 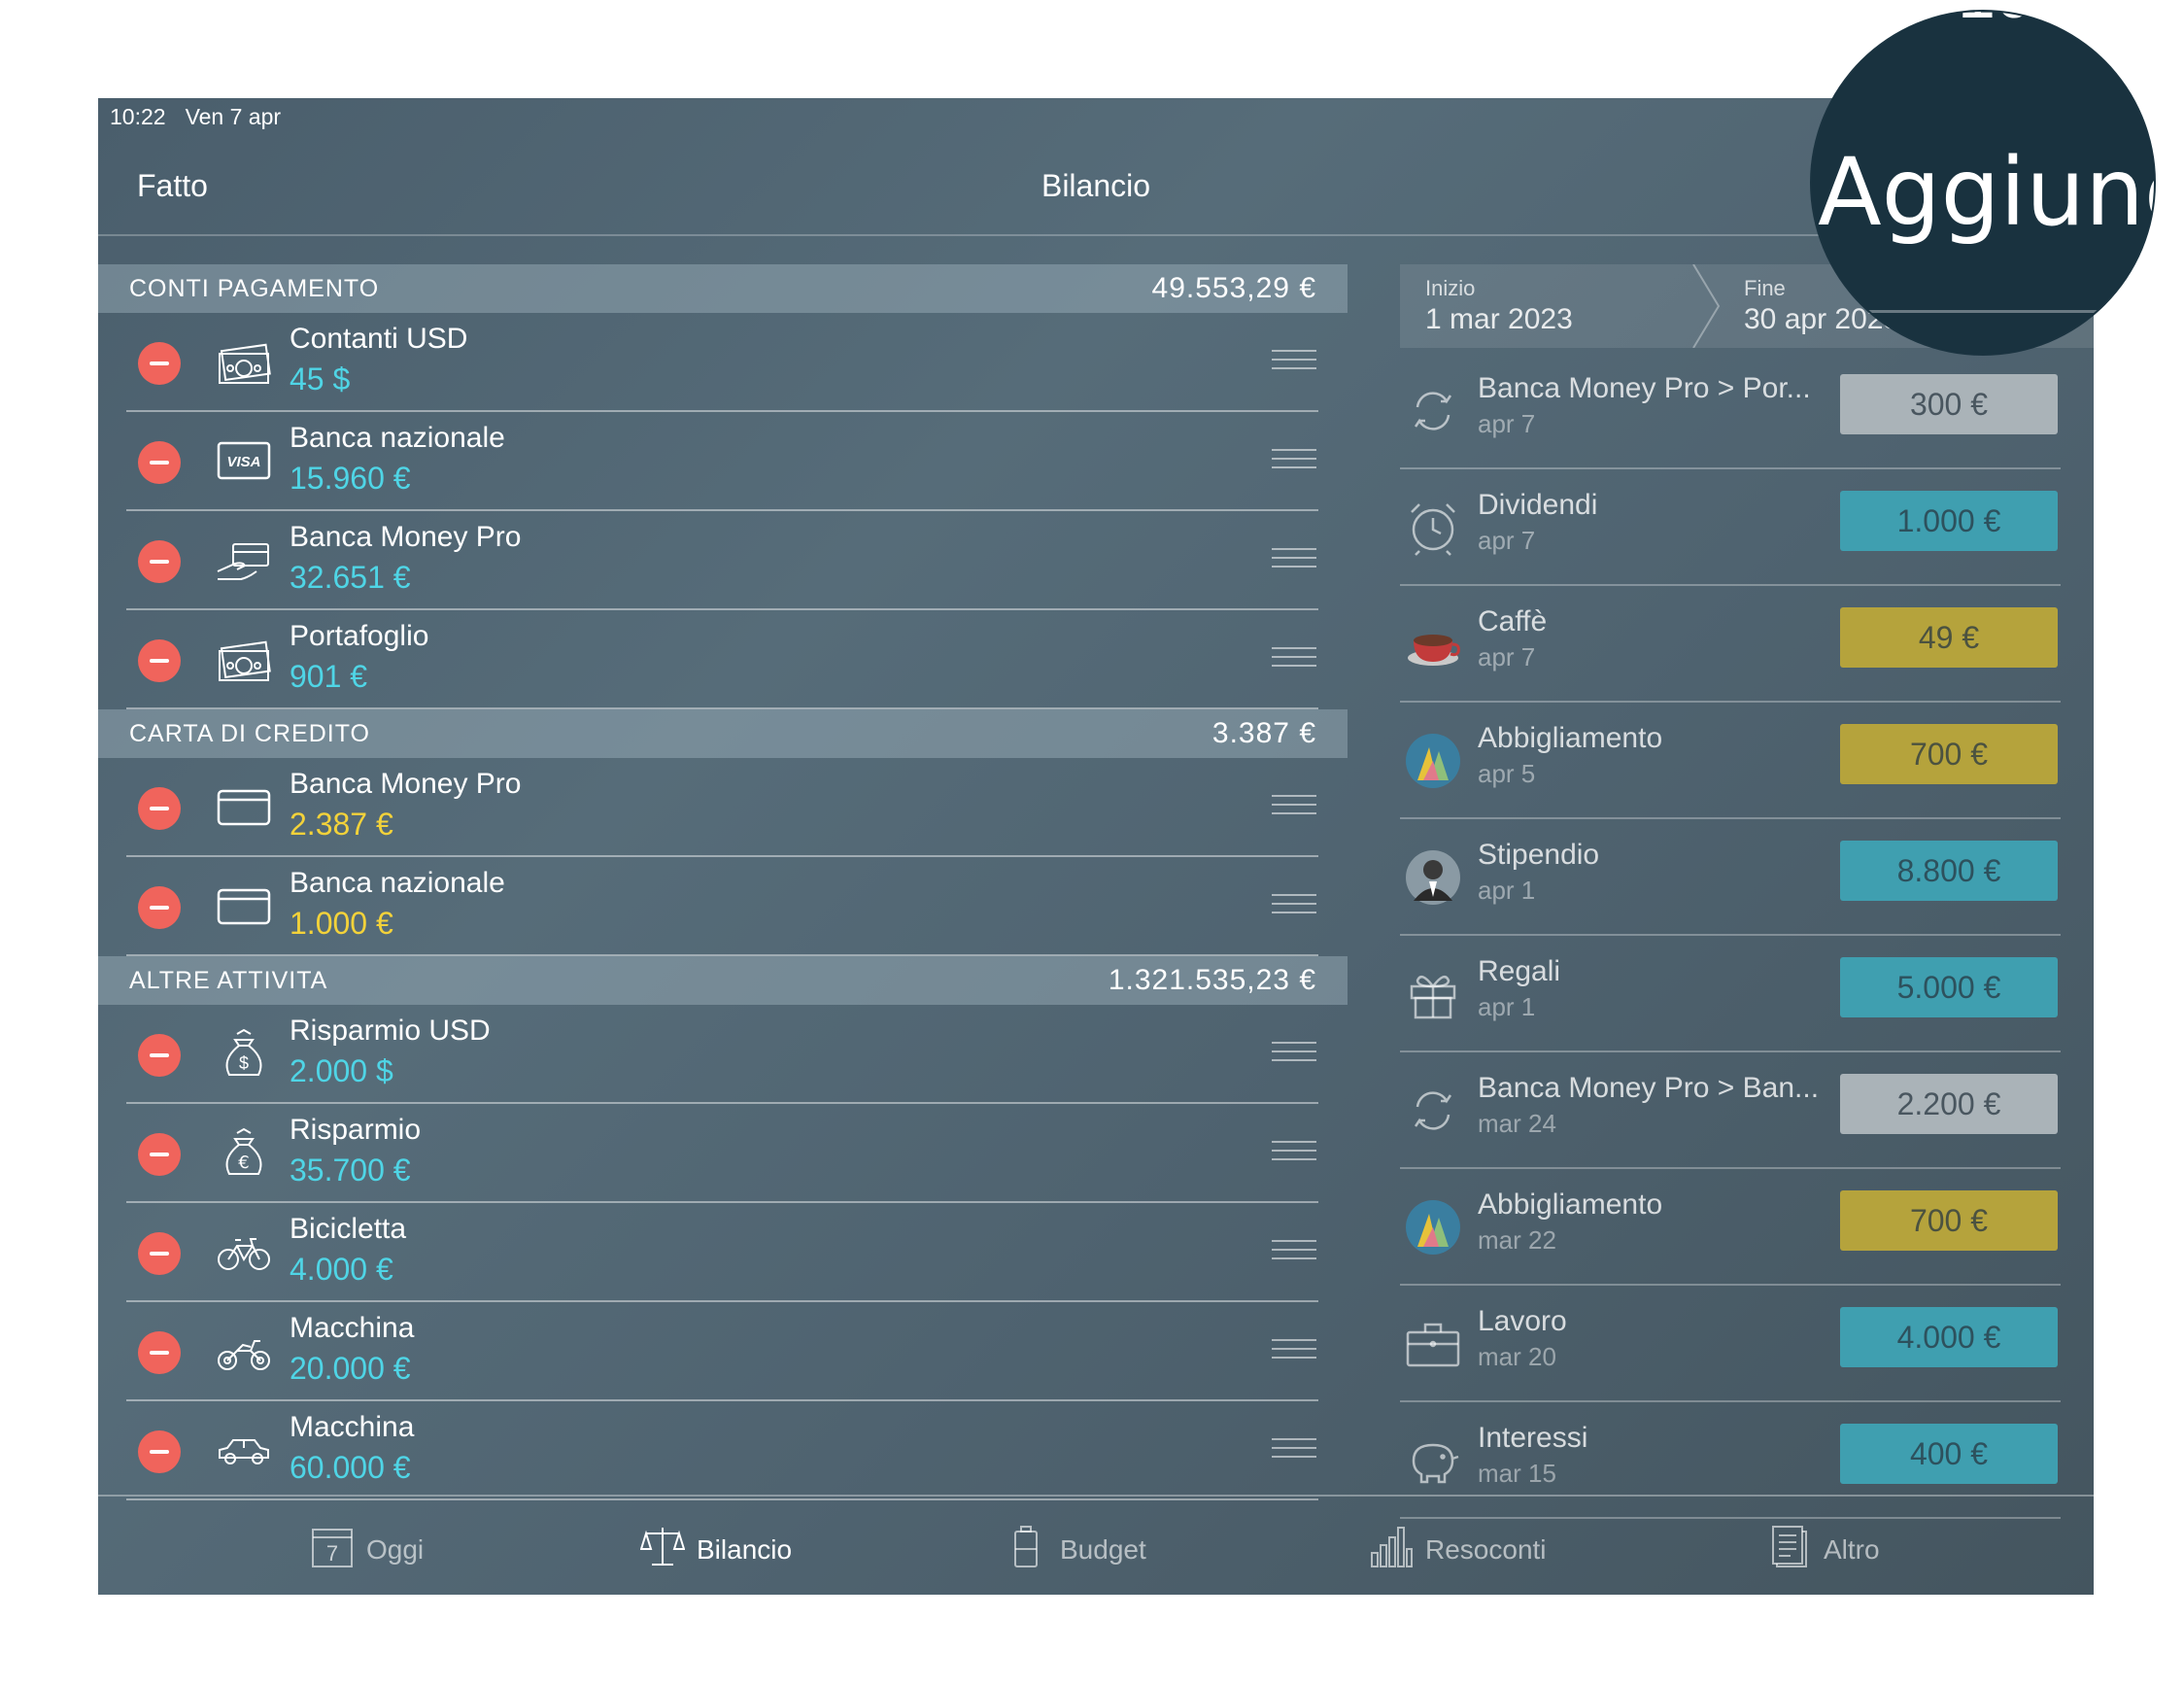 What do you see at coordinates (244, 1351) in the screenshot?
I see `motorcycle-icon` at bounding box center [244, 1351].